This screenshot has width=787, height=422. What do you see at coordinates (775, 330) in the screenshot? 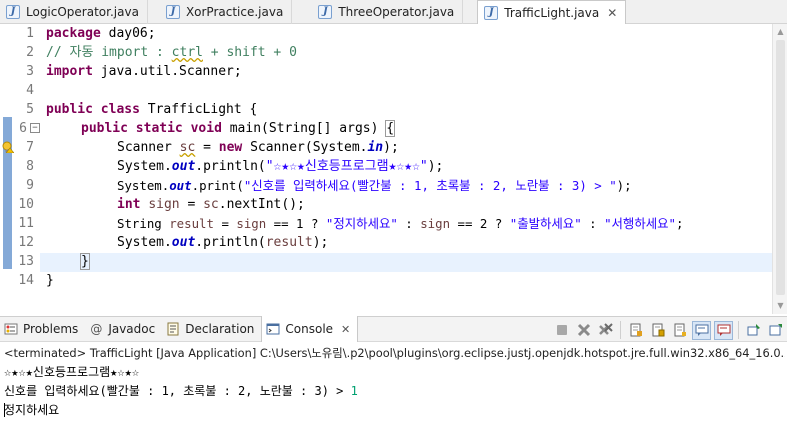
I see `open-console-button` at bounding box center [775, 330].